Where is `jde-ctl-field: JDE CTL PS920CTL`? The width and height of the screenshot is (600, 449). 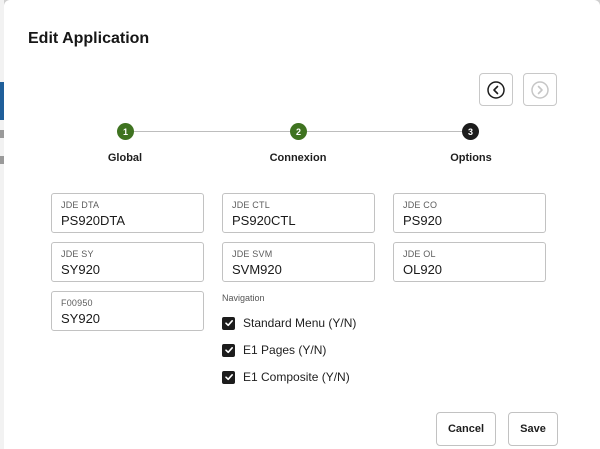
jde-ctl-field: JDE CTL PS920CTL is located at coordinates (298, 213).